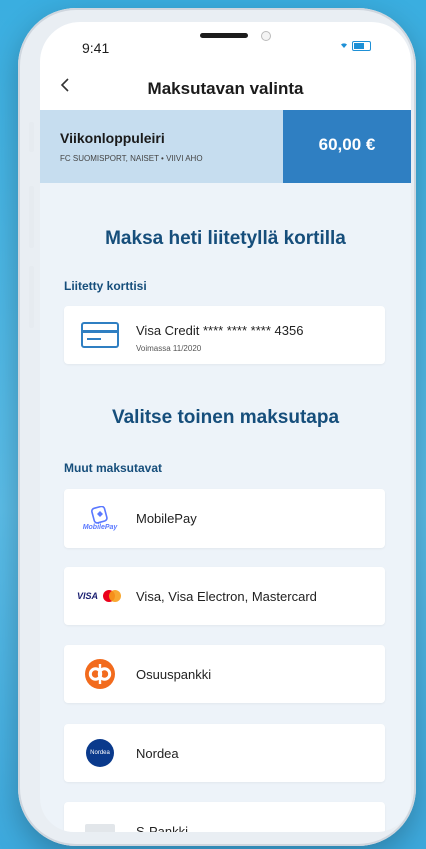 This screenshot has height=849, width=426. Describe the element at coordinates (169, 348) in the screenshot. I see `card-validity: Voimassa 11/2020` at that location.